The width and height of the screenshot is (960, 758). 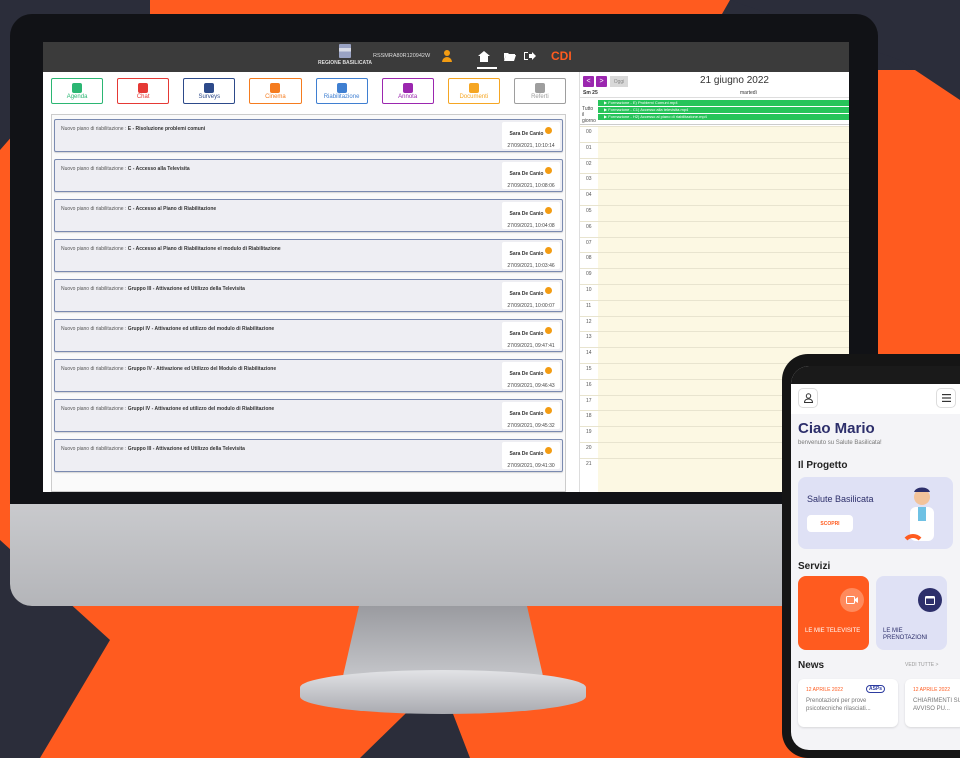 What do you see at coordinates (531, 306) in the screenshot?
I see `item-date: 27/09/2021, 10:00:07` at bounding box center [531, 306].